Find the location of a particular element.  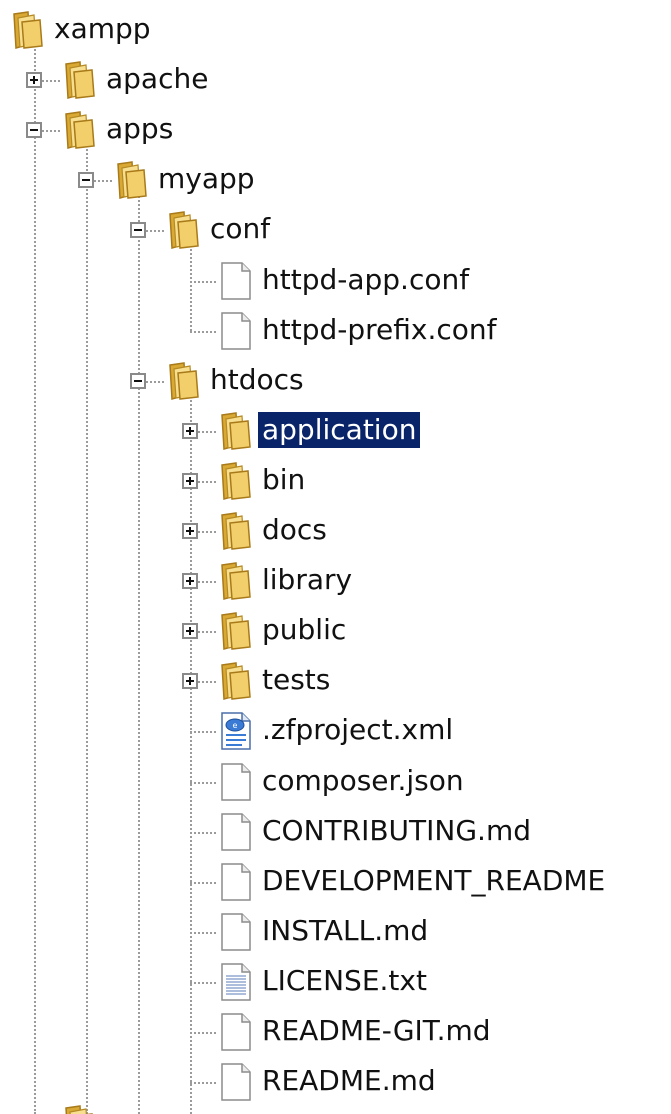

tree-item-httpd-app-conf: httpd-app.conf is located at coordinates (365, 280).